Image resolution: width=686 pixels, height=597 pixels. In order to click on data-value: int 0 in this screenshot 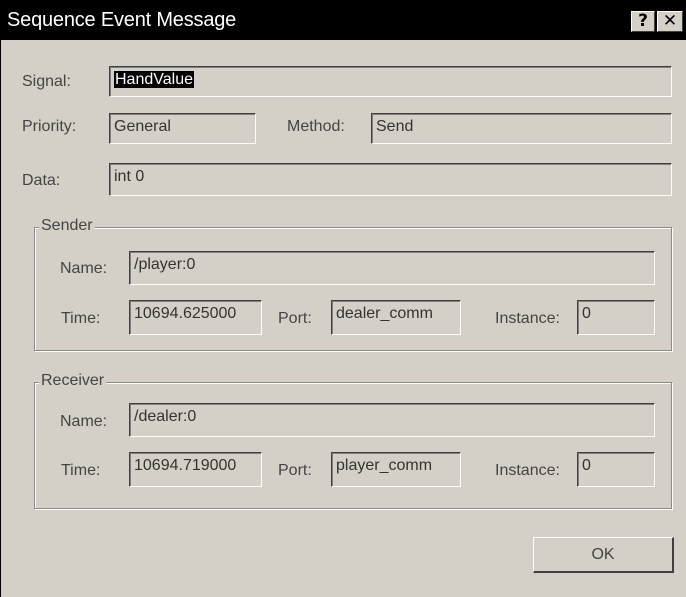, I will do `click(129, 176)`.